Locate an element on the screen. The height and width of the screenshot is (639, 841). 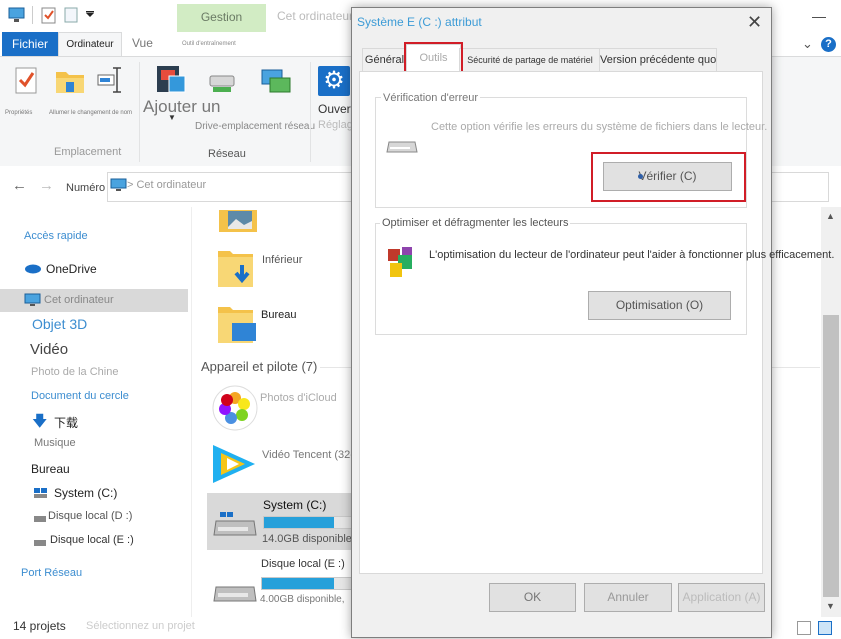
sidebar-item-onedrive: OneDrive is located at coordinates (71, 269).